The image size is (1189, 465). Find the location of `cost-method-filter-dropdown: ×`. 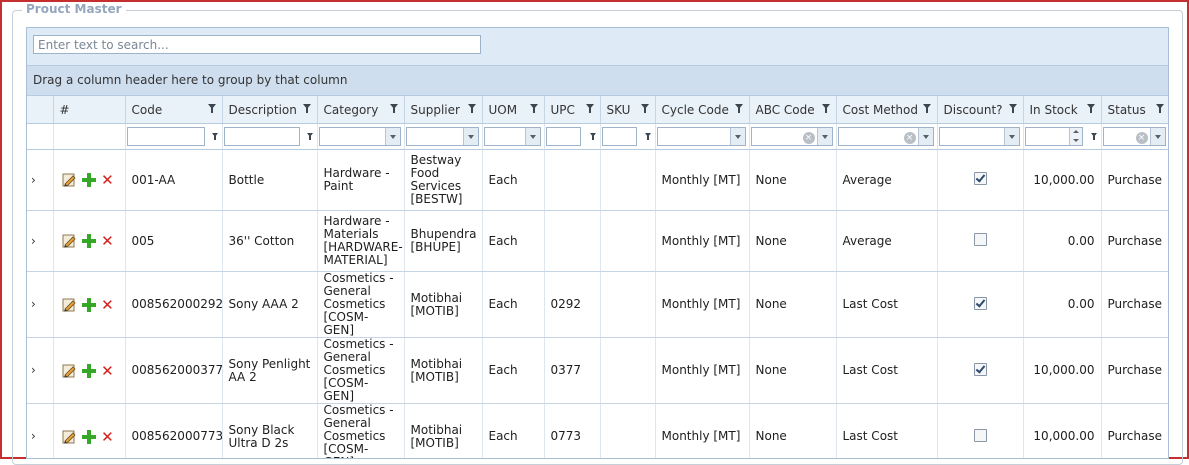

cost-method-filter-dropdown: × is located at coordinates (885, 136).